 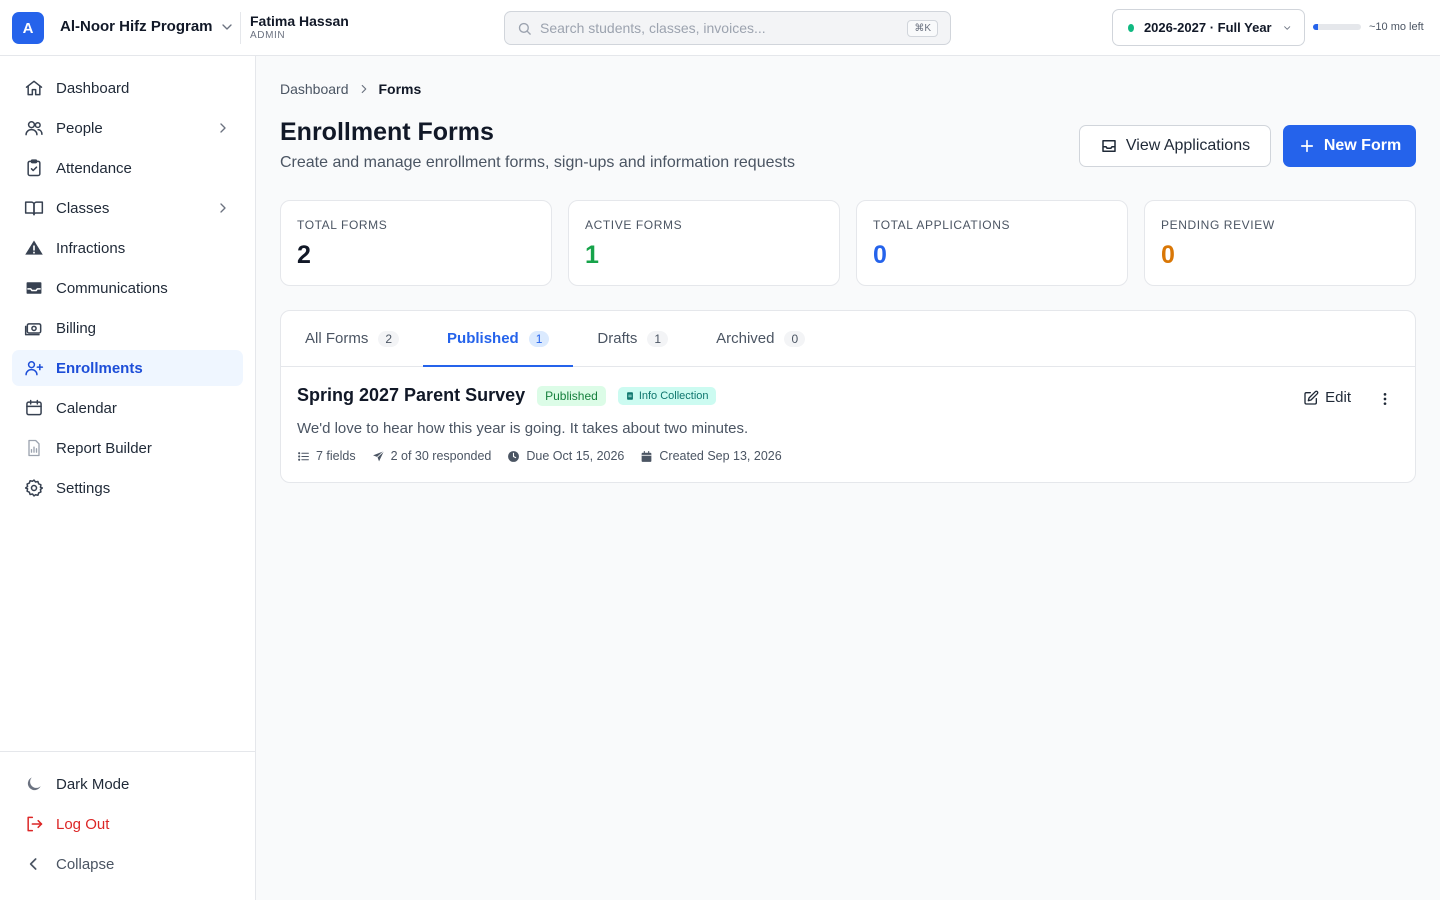 I want to click on tab-published: Published 1, so click(x=498, y=339).